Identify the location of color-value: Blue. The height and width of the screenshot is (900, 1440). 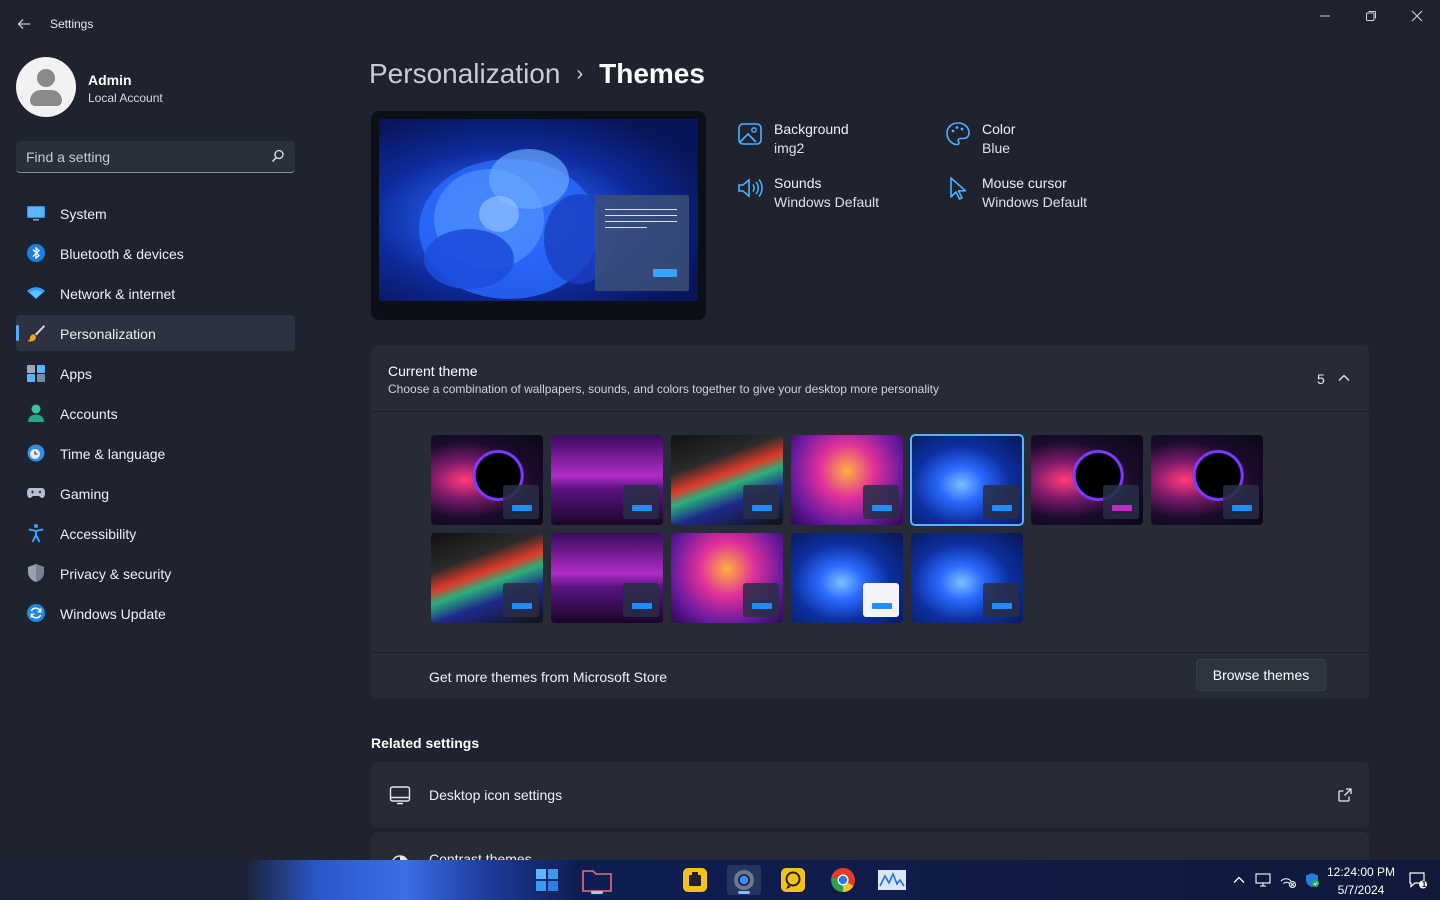
(996, 148).